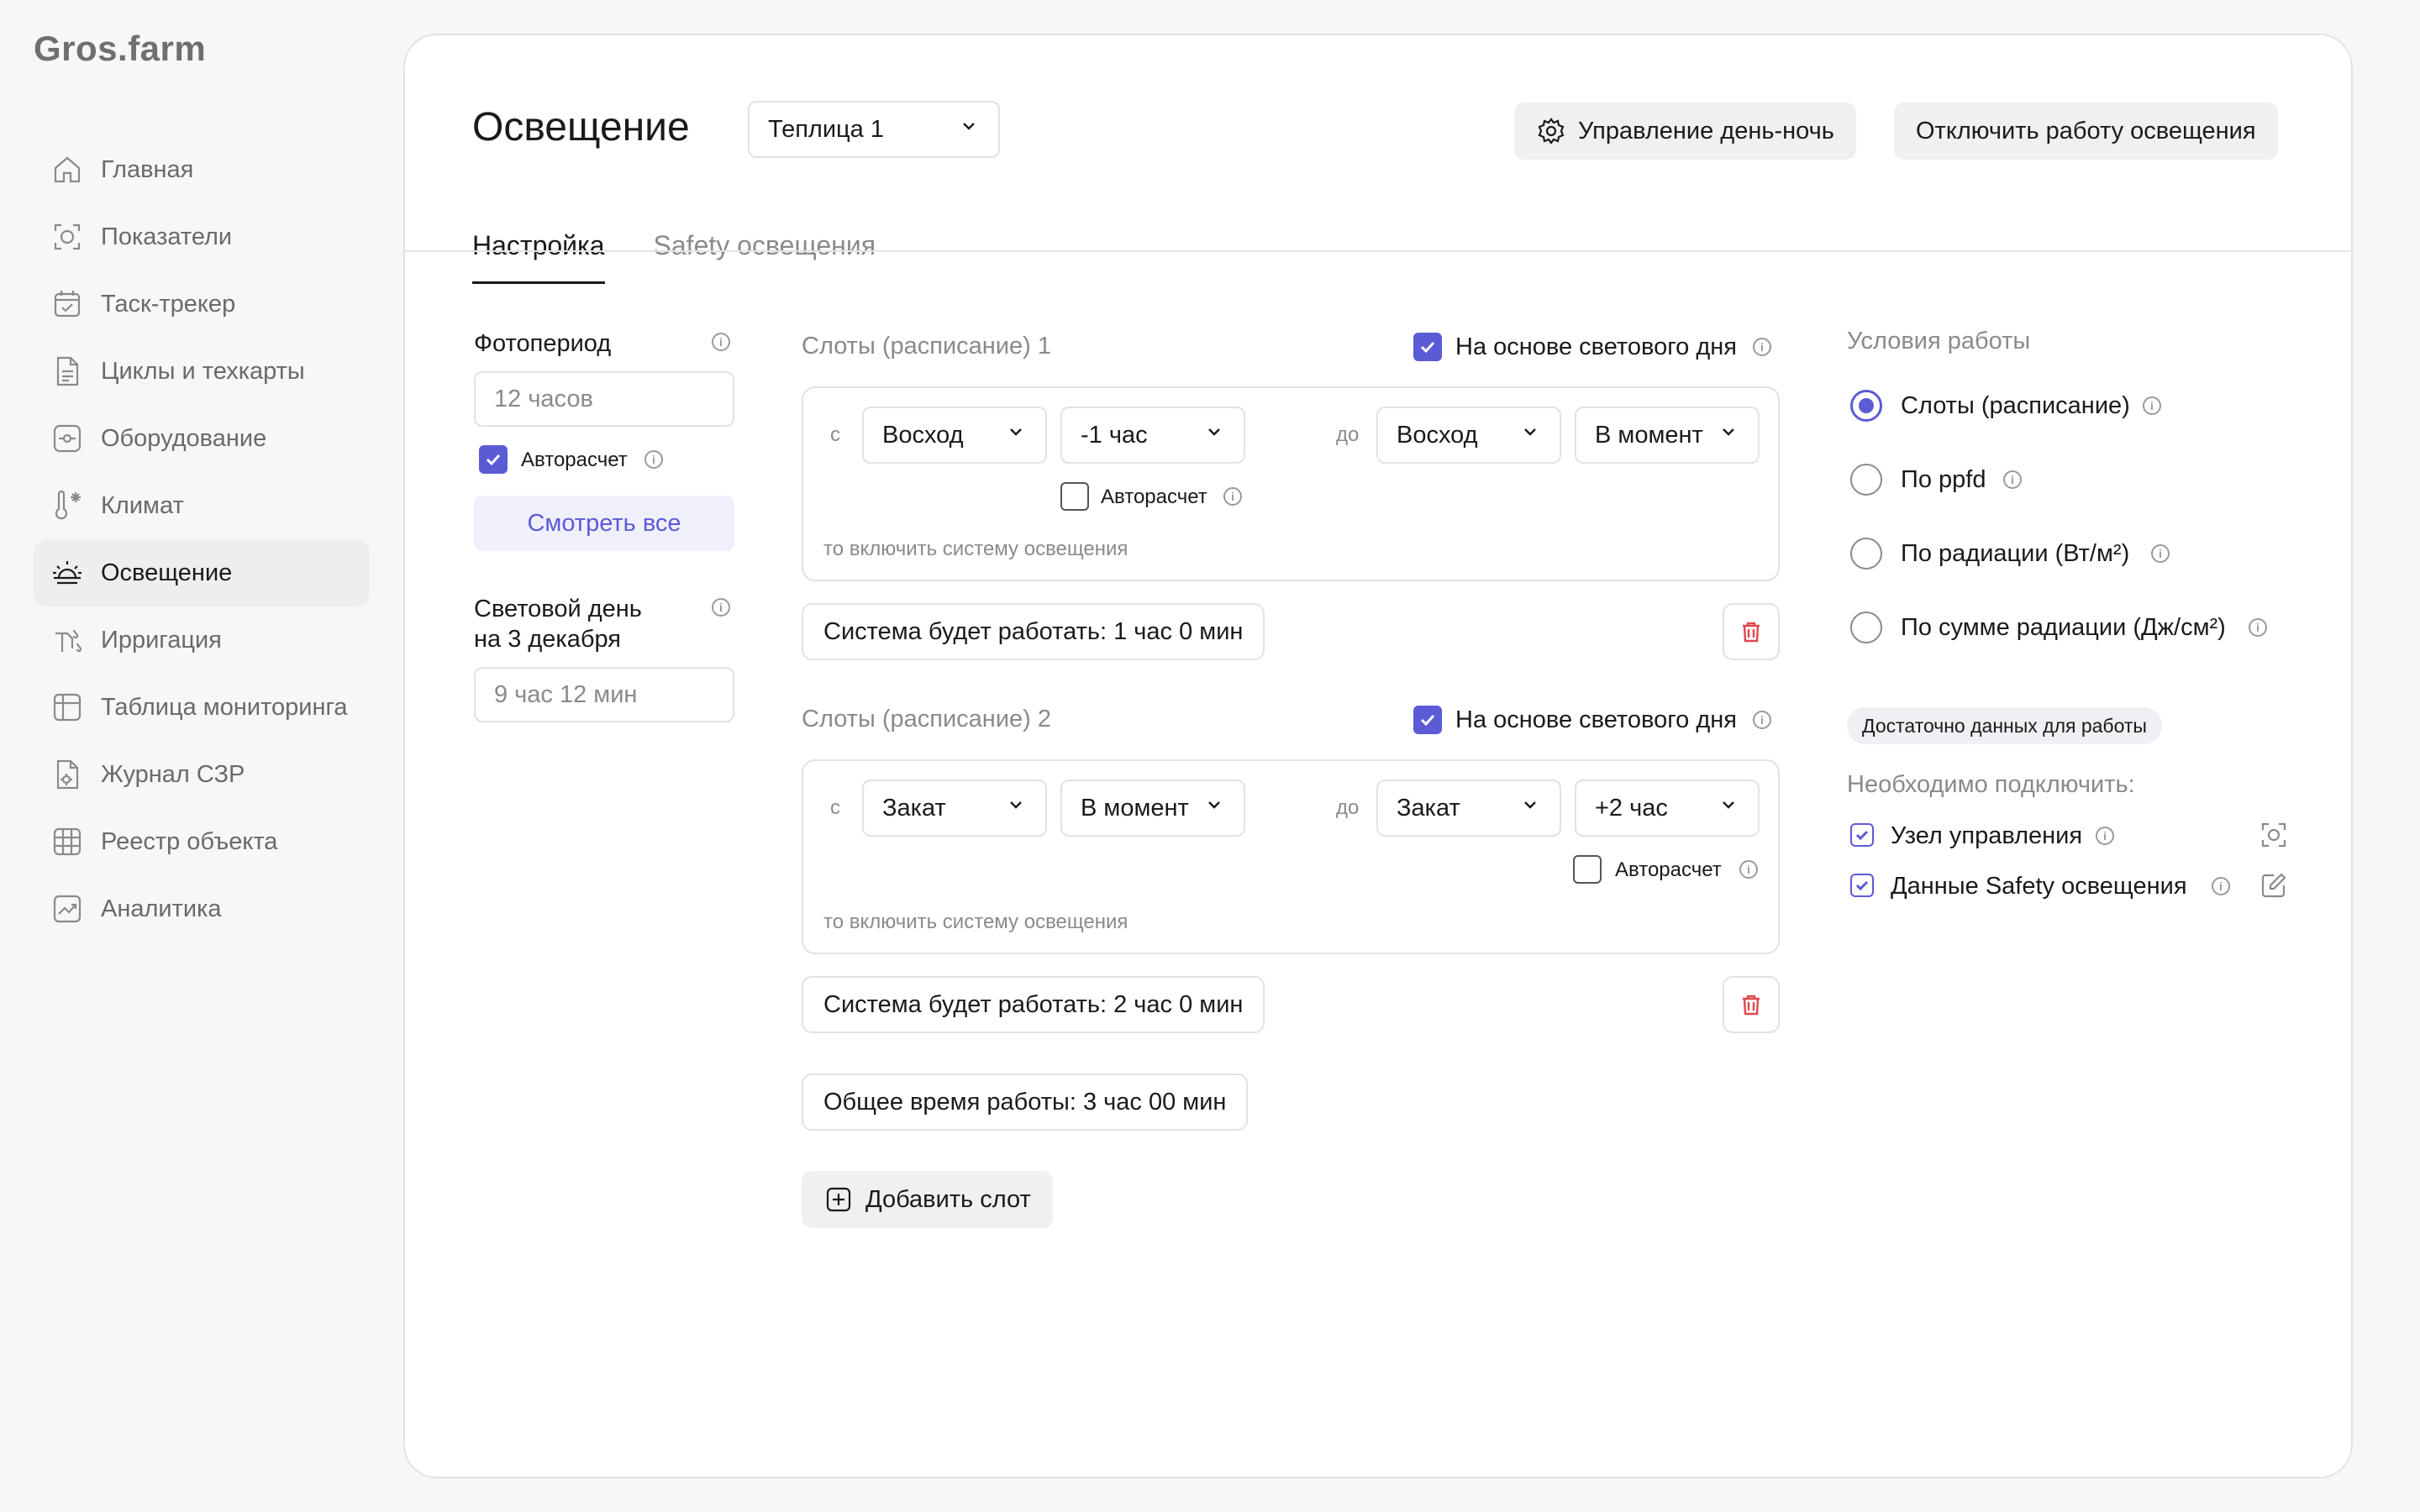 The image size is (2420, 1512). I want to click on slot-1-from-event-select: Восход, so click(955, 435).